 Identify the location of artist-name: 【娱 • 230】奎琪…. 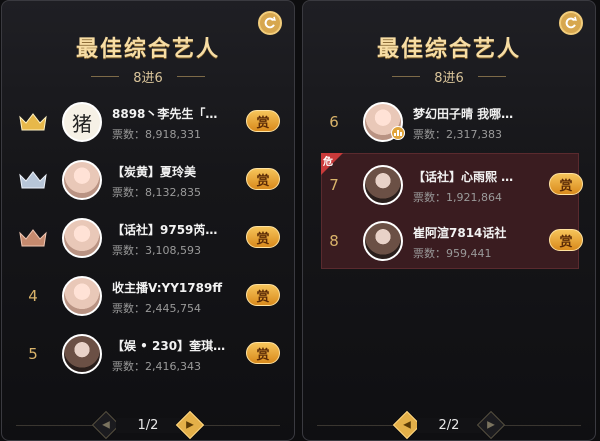
(176, 345).